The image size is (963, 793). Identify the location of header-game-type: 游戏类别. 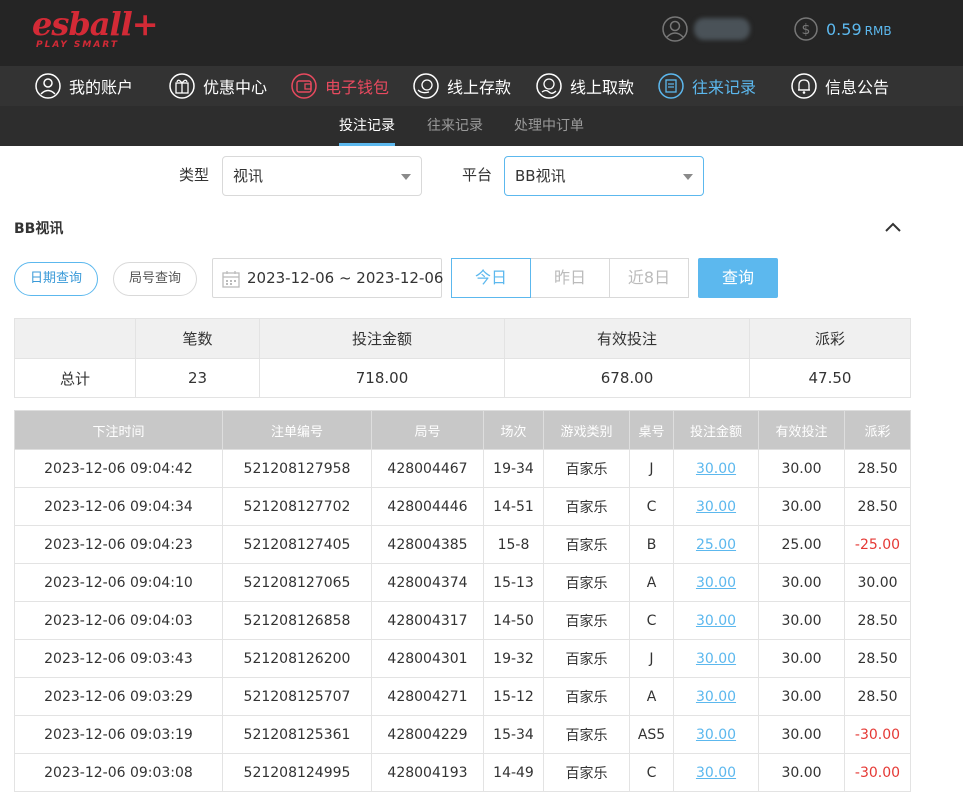
(586, 430).